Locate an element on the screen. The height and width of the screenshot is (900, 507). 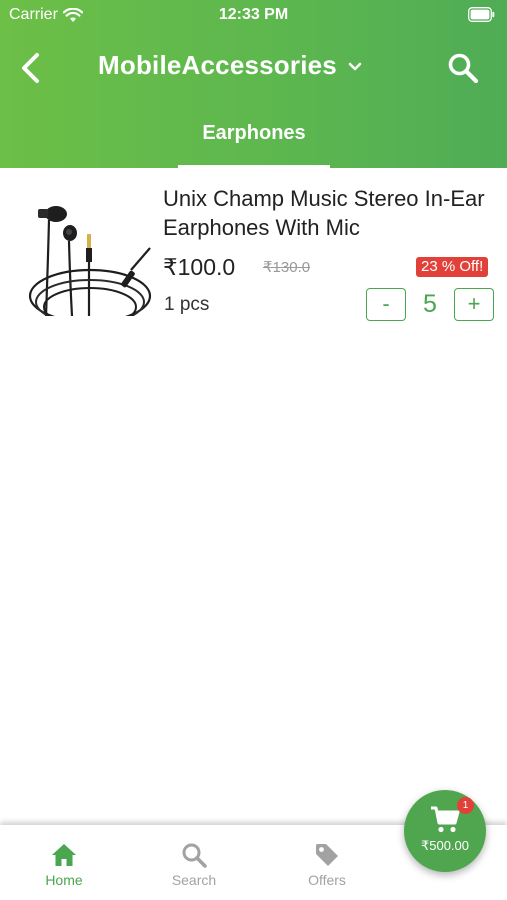
increase-quantity-button: + is located at coordinates (474, 304).